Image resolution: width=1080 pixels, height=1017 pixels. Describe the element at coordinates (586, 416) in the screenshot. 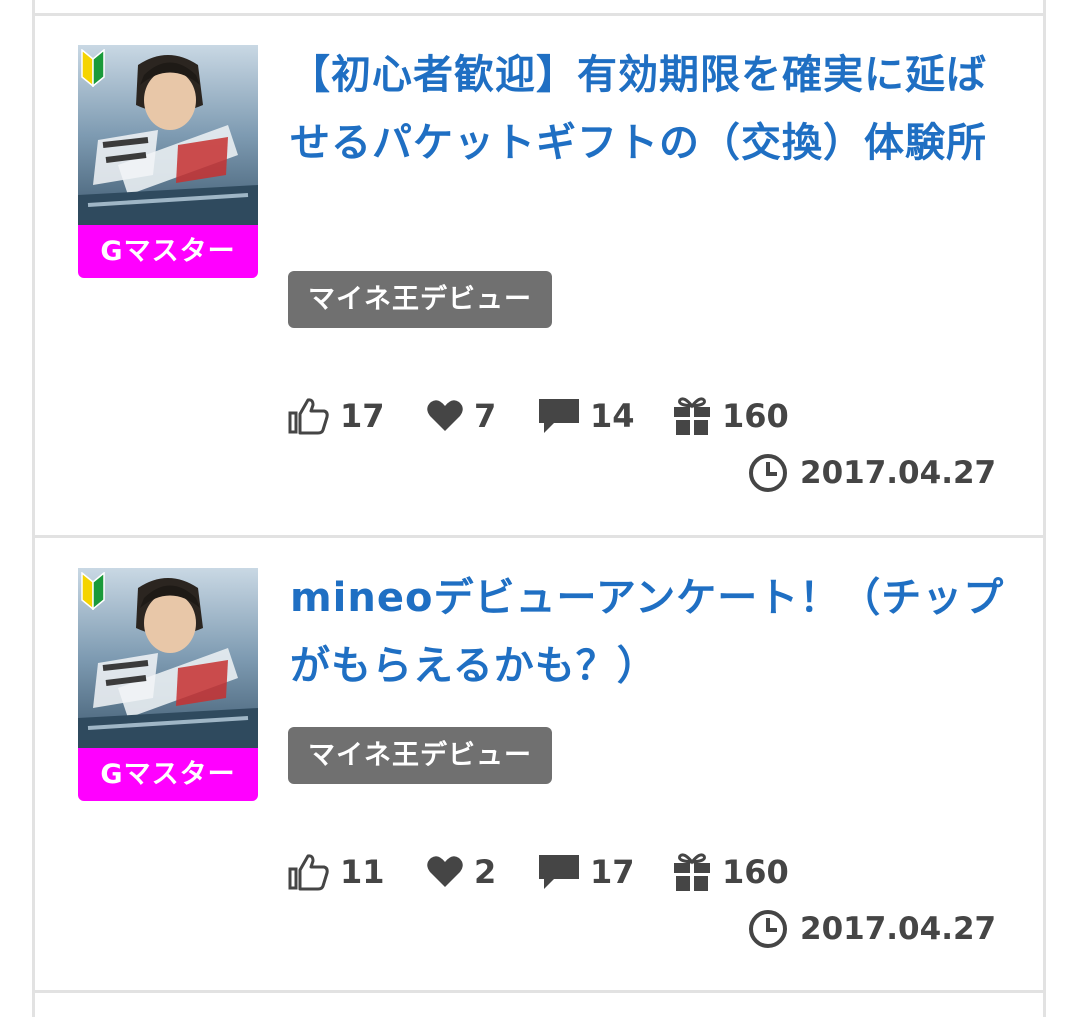

I see `comment-stat: 14` at that location.